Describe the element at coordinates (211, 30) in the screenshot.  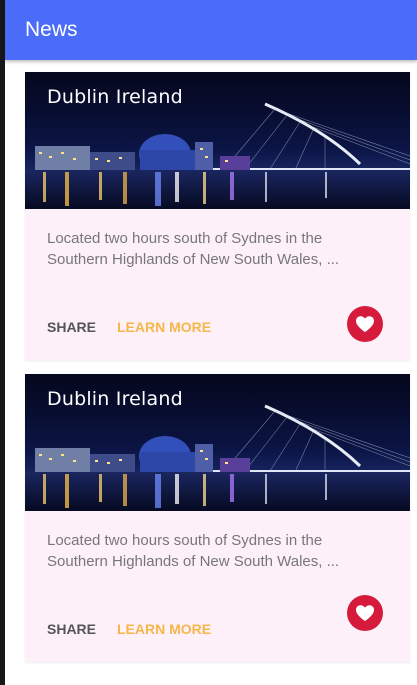
I see `app-bar: News` at that location.